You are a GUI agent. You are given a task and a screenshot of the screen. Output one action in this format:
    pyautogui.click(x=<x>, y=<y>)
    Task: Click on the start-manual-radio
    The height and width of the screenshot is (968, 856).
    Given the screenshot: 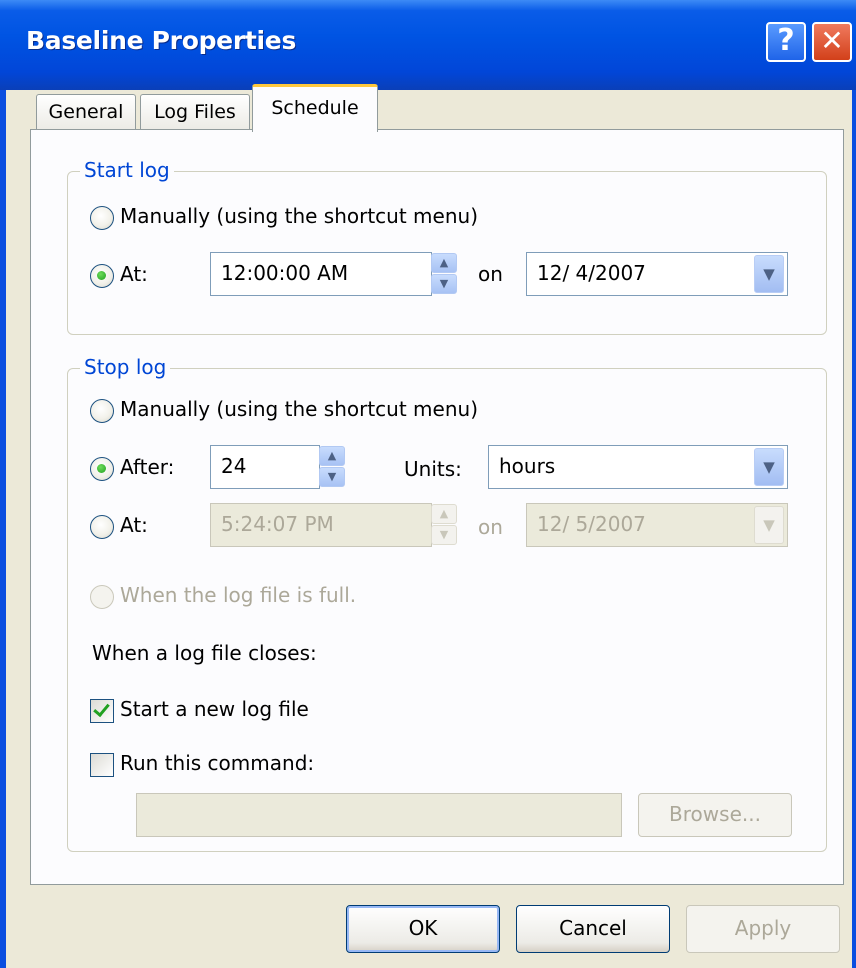 What is the action you would take?
    pyautogui.click(x=102, y=218)
    